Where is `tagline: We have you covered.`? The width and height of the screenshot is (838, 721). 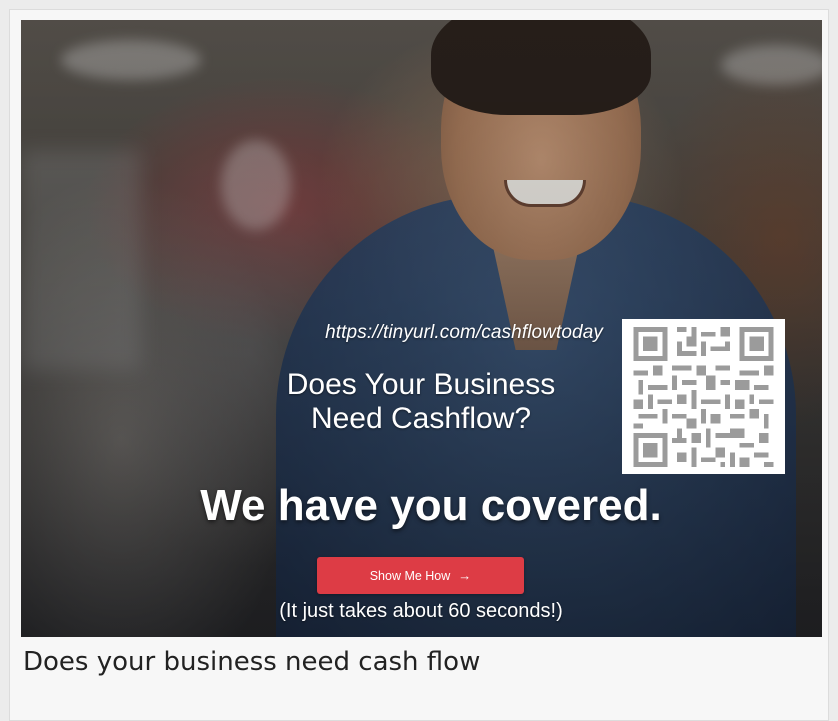
tagline: We have you covered. is located at coordinates (431, 505).